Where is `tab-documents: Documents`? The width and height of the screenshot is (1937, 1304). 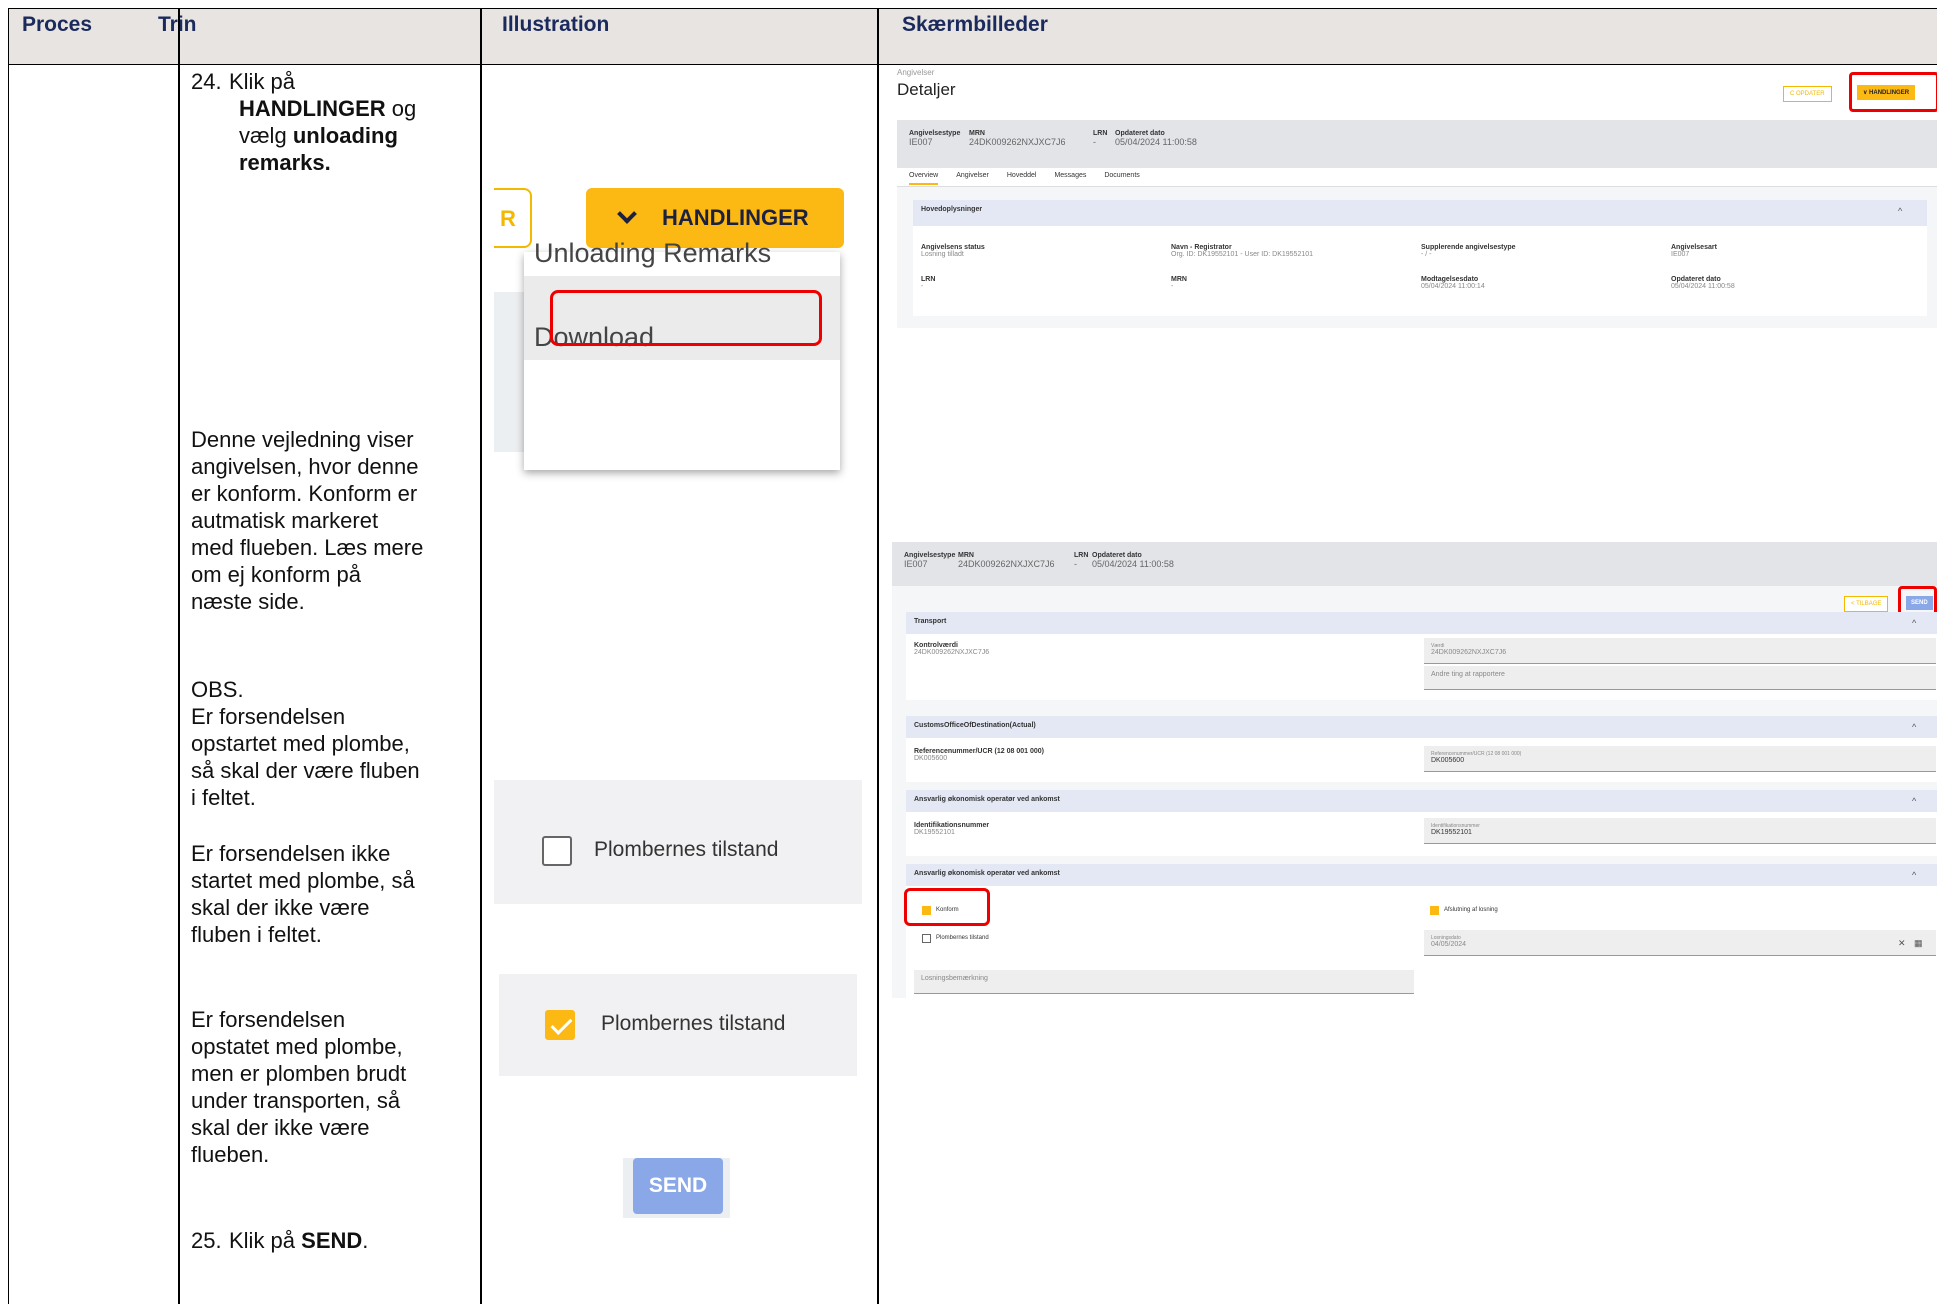
tab-documents: Documents is located at coordinates (1121, 178).